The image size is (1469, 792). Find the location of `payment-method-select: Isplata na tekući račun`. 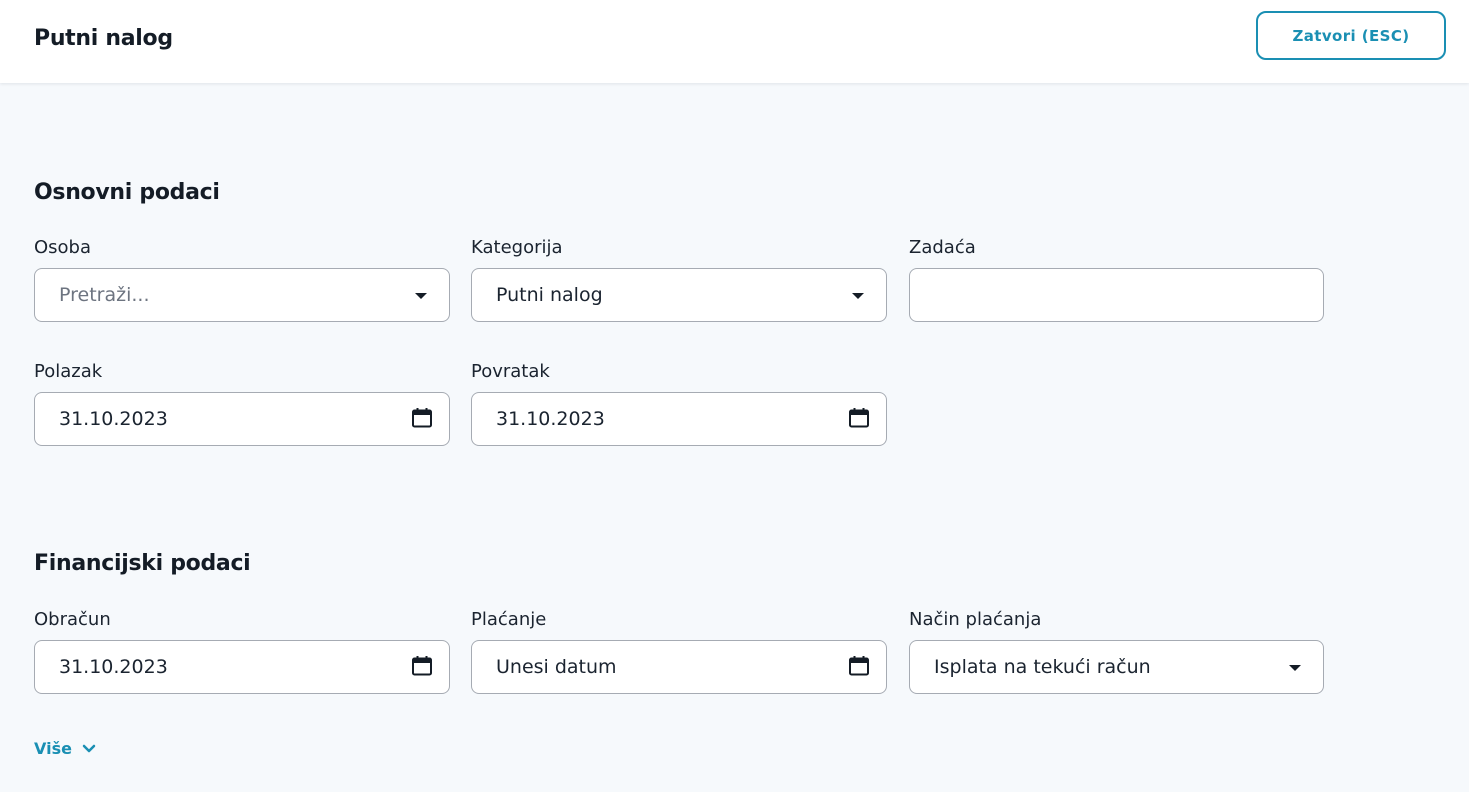

payment-method-select: Isplata na tekući račun is located at coordinates (1116, 667).